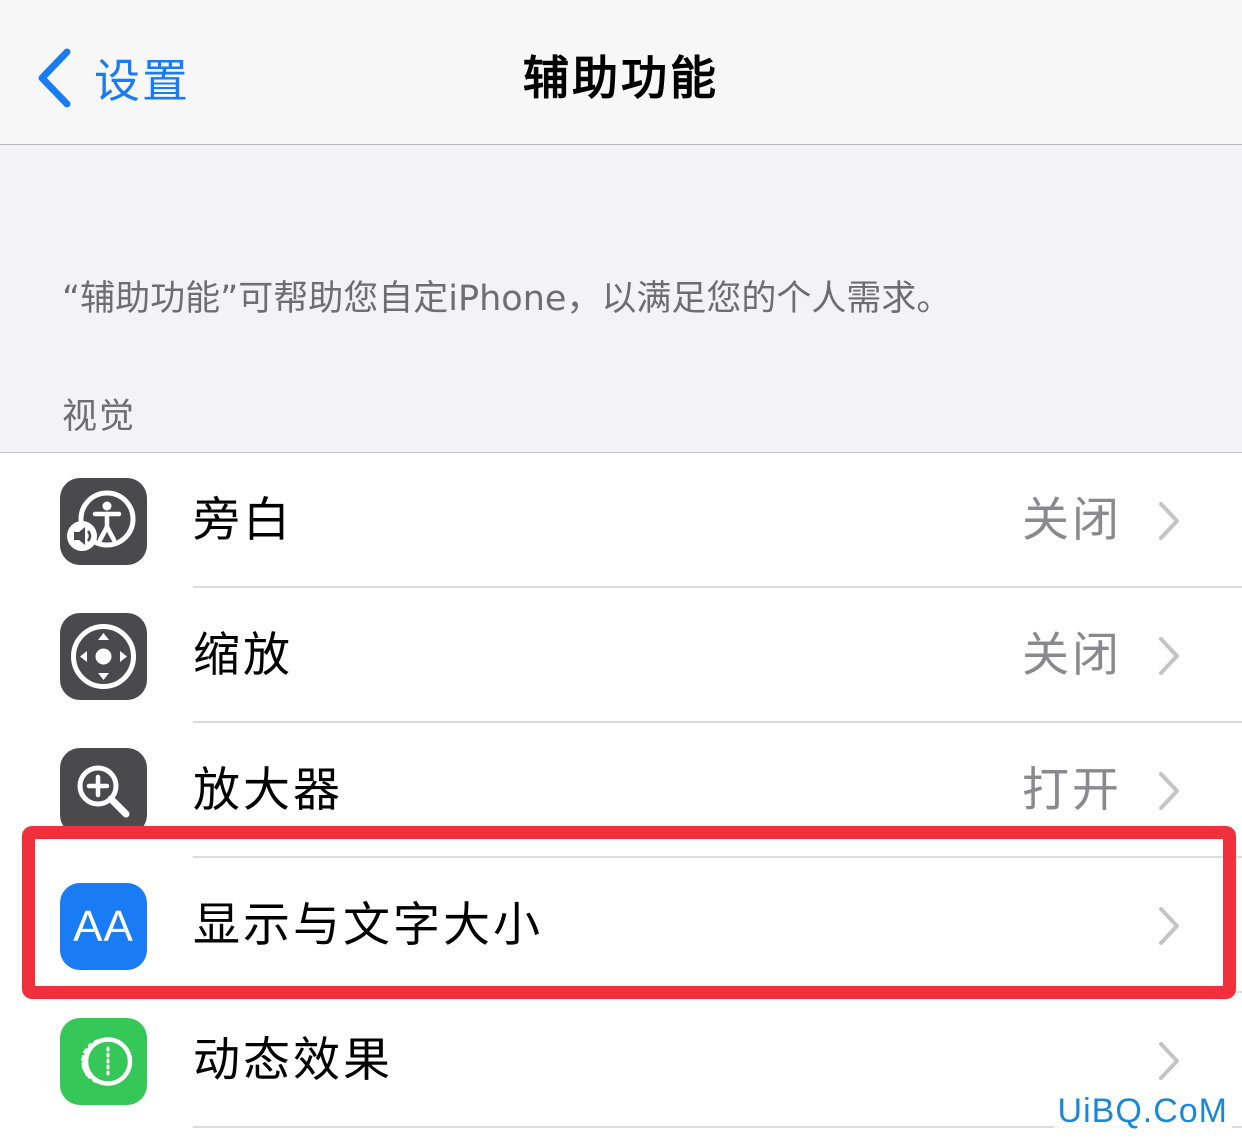  I want to click on display-text-size-icon: AA, so click(103, 926).